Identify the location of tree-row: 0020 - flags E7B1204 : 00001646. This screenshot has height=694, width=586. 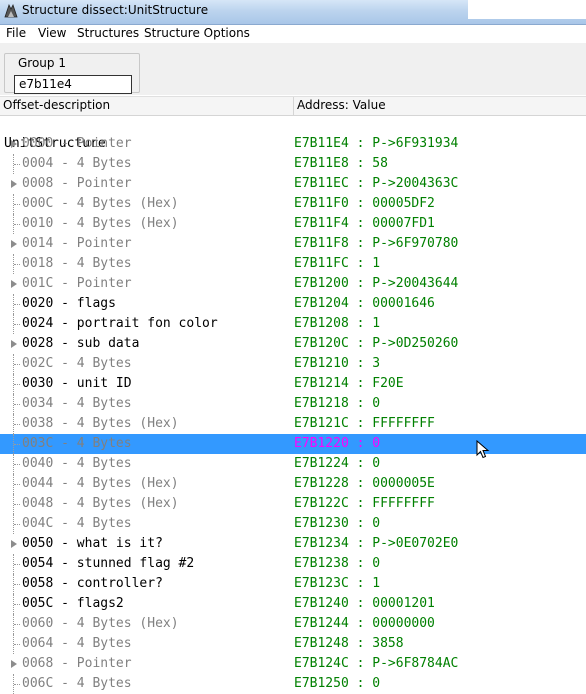
(293, 304).